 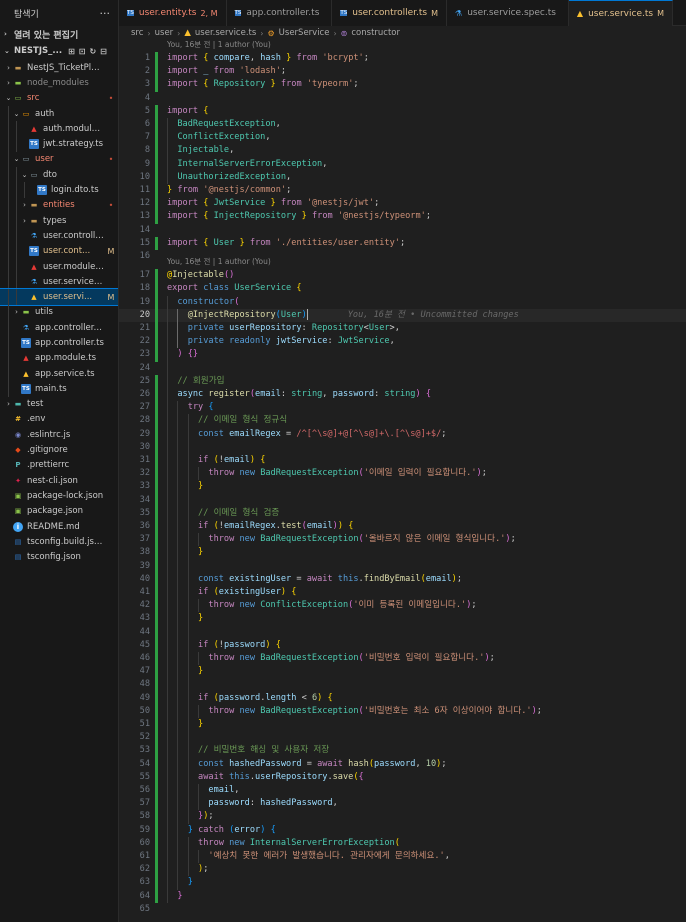 I want to click on code-line: 10 UnauthorizedException,, so click(x=402, y=177).